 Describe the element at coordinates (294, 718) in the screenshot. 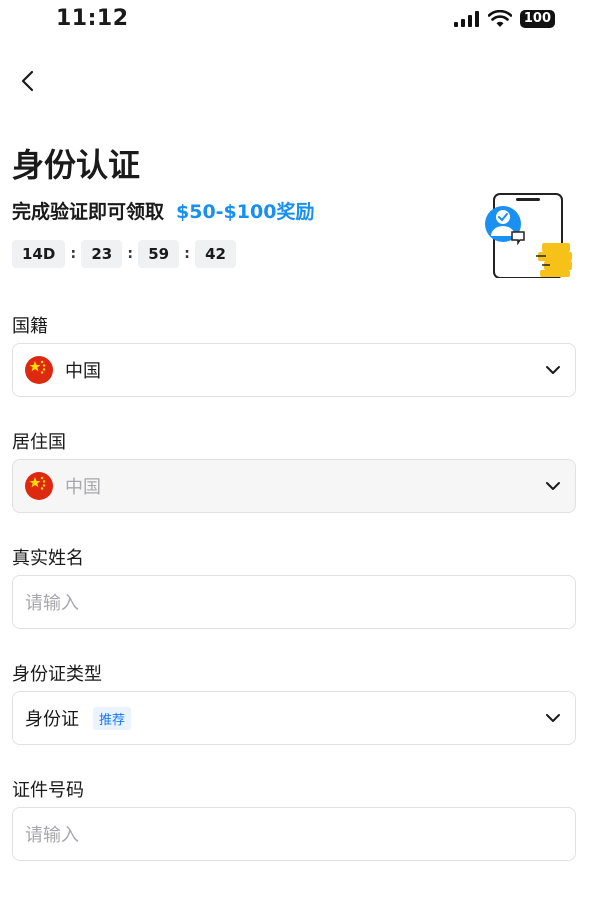

I see `id-type-select: 身份证 推荐` at that location.